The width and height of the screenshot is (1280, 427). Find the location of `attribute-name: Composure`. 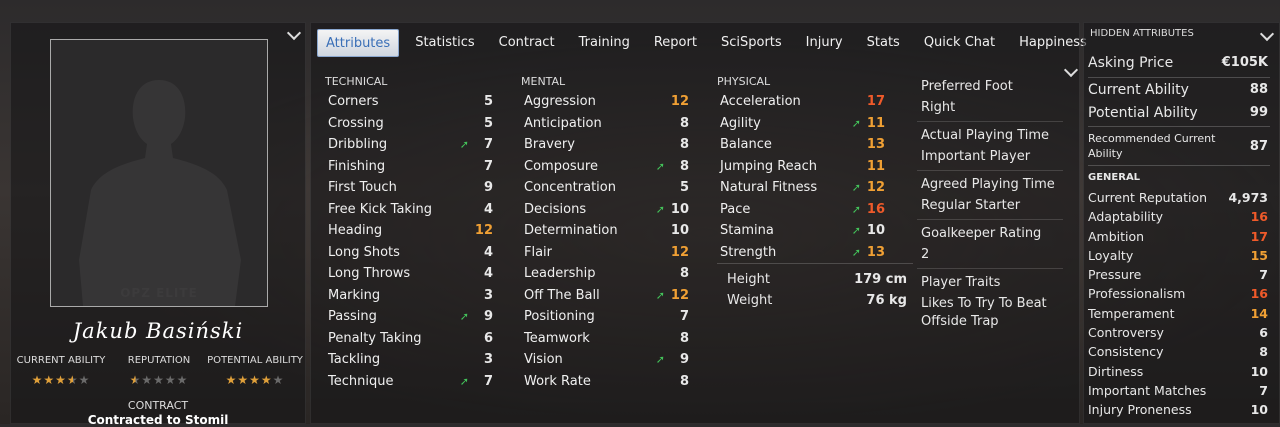

attribute-name: Composure is located at coordinates (561, 166).